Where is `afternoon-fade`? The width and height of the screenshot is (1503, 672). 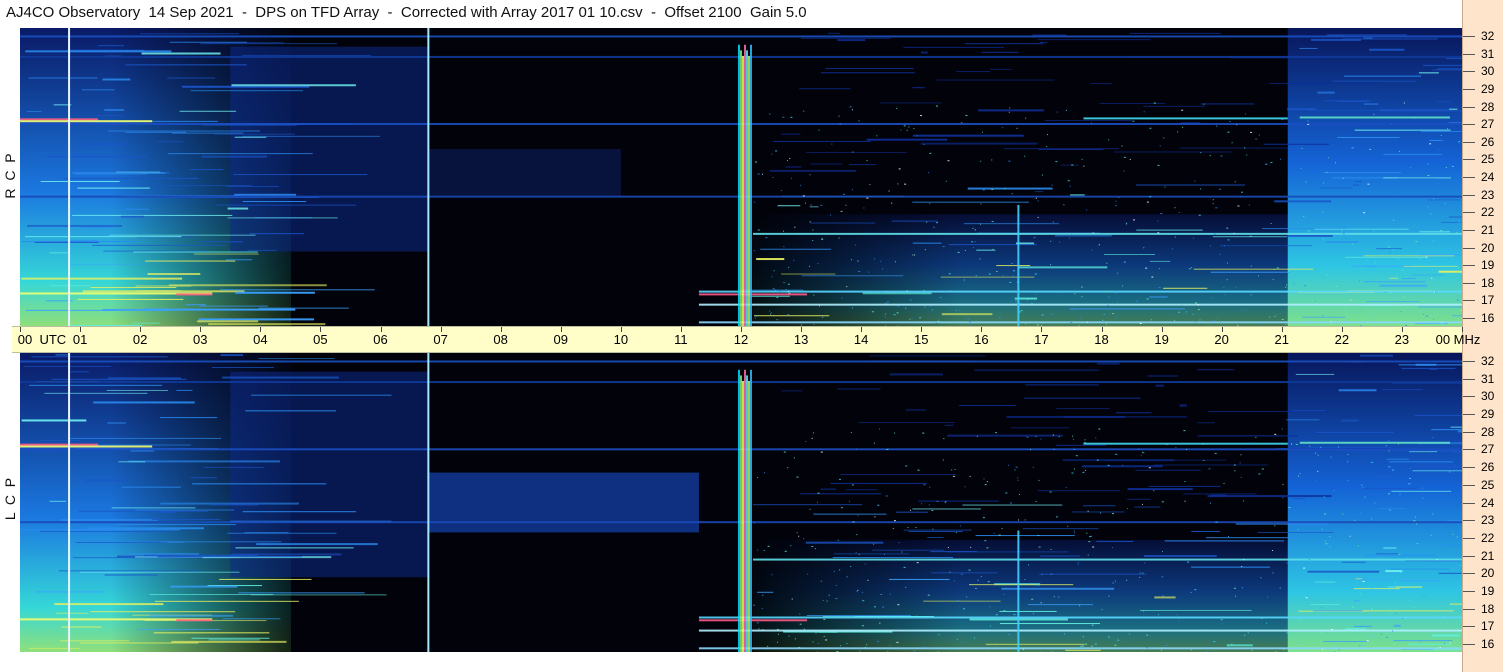
afternoon-fade is located at coordinates (858, 270).